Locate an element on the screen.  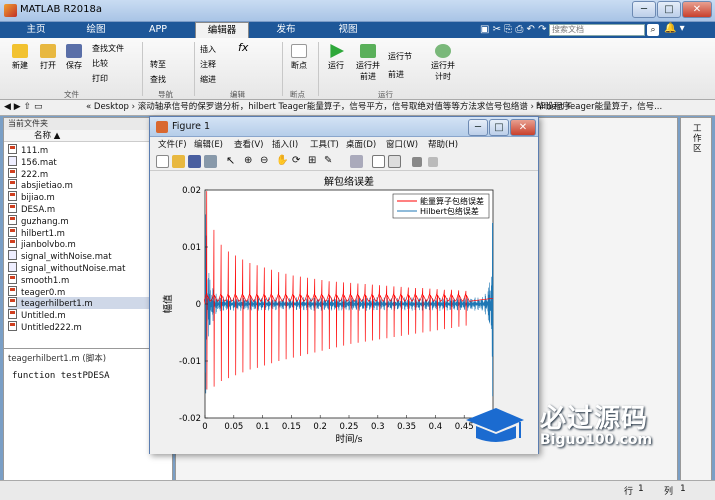
figure-menu-item: 插入(I) is located at coordinates (285, 145).